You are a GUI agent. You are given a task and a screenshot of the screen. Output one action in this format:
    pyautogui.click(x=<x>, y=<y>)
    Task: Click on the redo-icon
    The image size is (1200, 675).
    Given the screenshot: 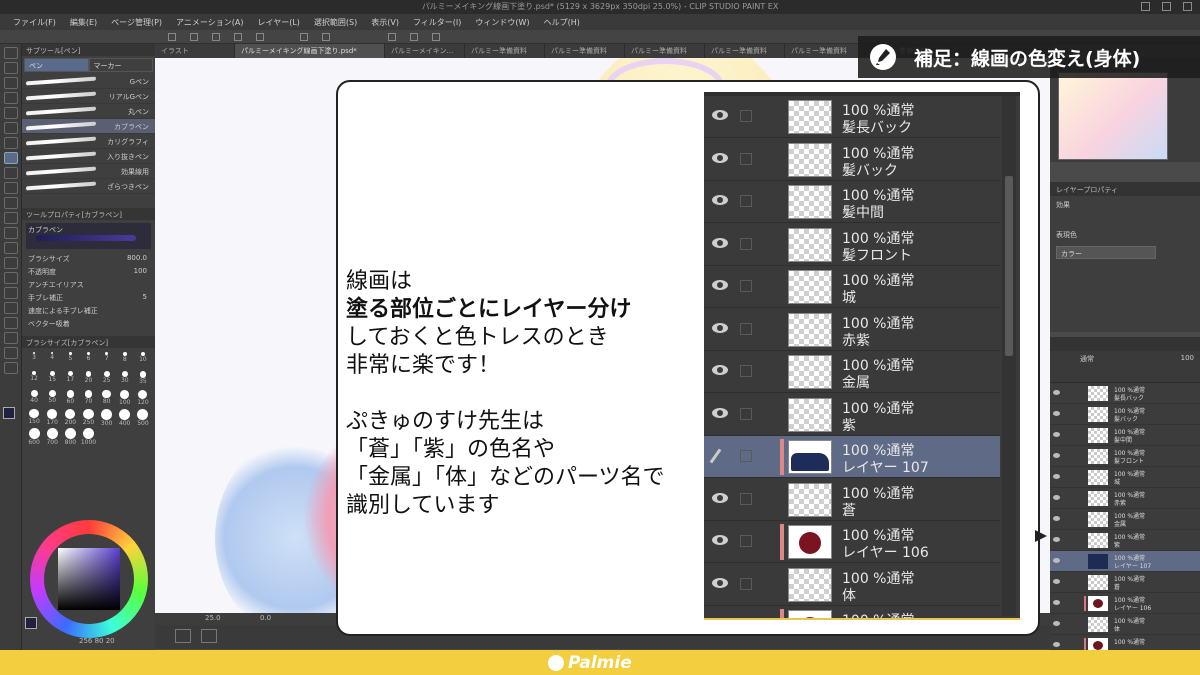 What is the action you would take?
    pyautogui.click(x=260, y=37)
    